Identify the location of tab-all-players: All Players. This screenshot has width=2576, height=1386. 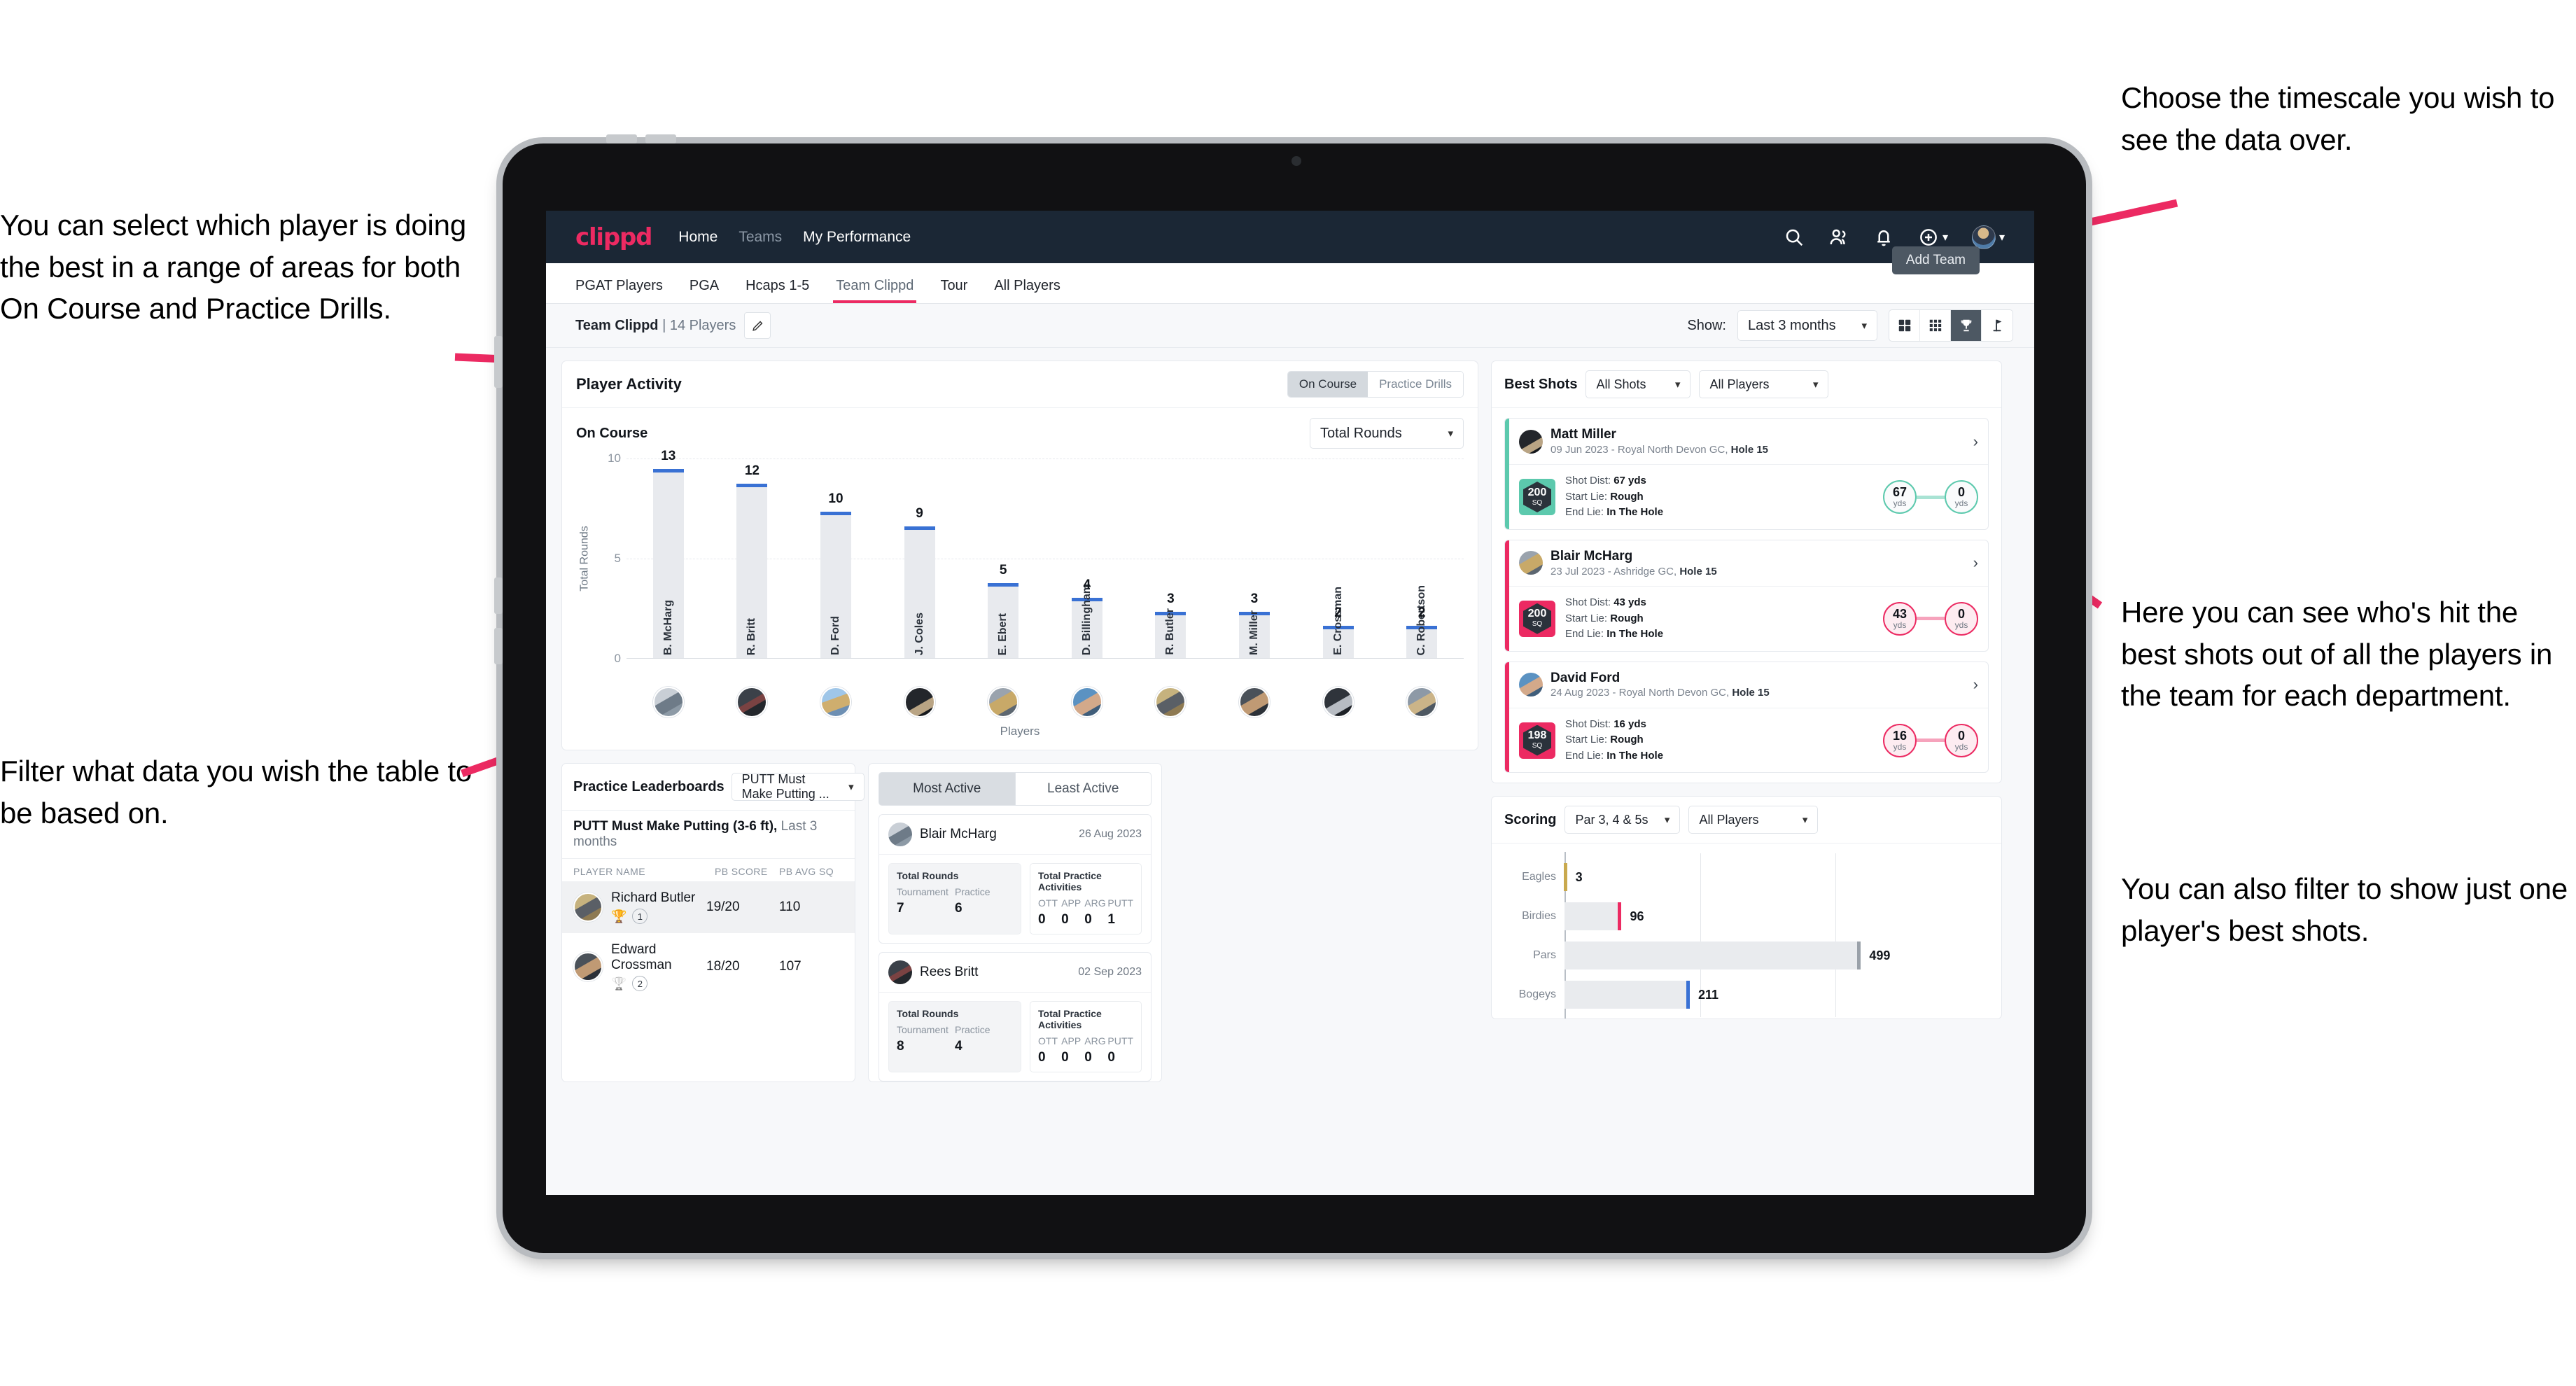
(1027, 290).